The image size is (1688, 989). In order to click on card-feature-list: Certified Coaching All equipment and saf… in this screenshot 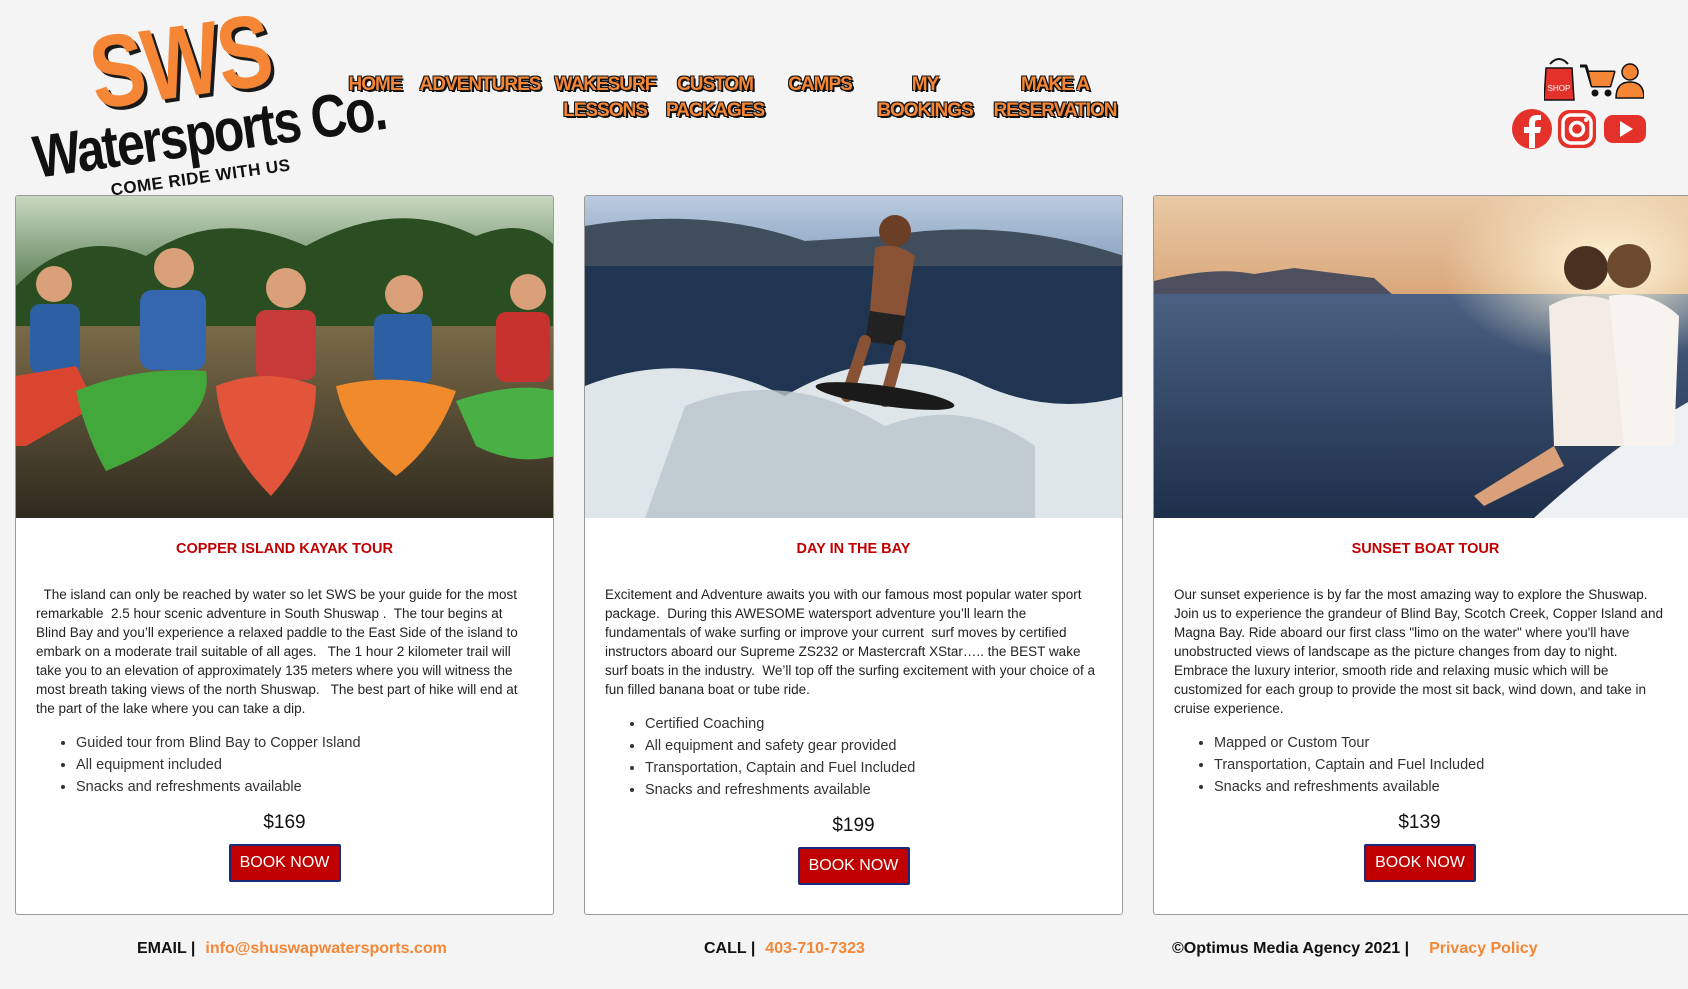, I will do `click(883, 757)`.